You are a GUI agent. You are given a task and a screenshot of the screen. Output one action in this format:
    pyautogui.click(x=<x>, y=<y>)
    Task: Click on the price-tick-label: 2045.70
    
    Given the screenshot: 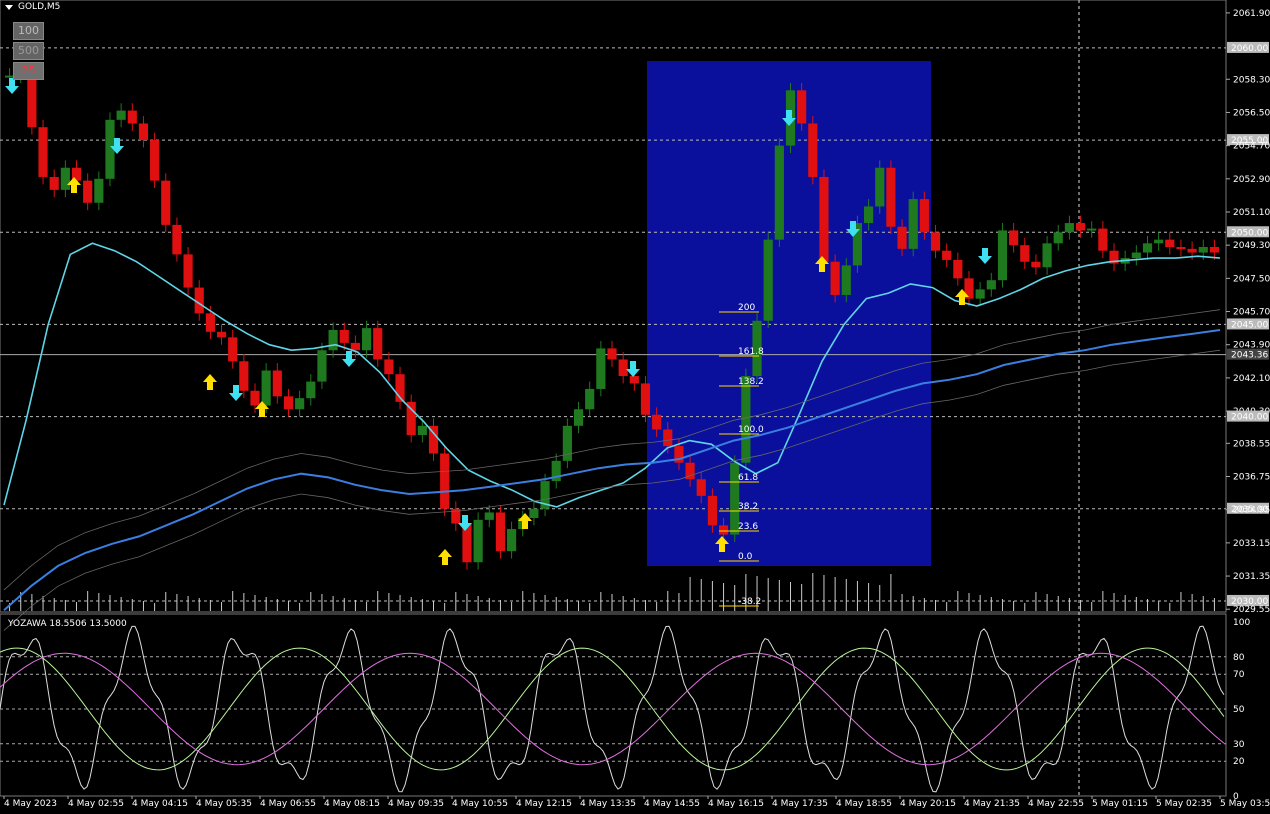 What is the action you would take?
    pyautogui.click(x=1251, y=313)
    